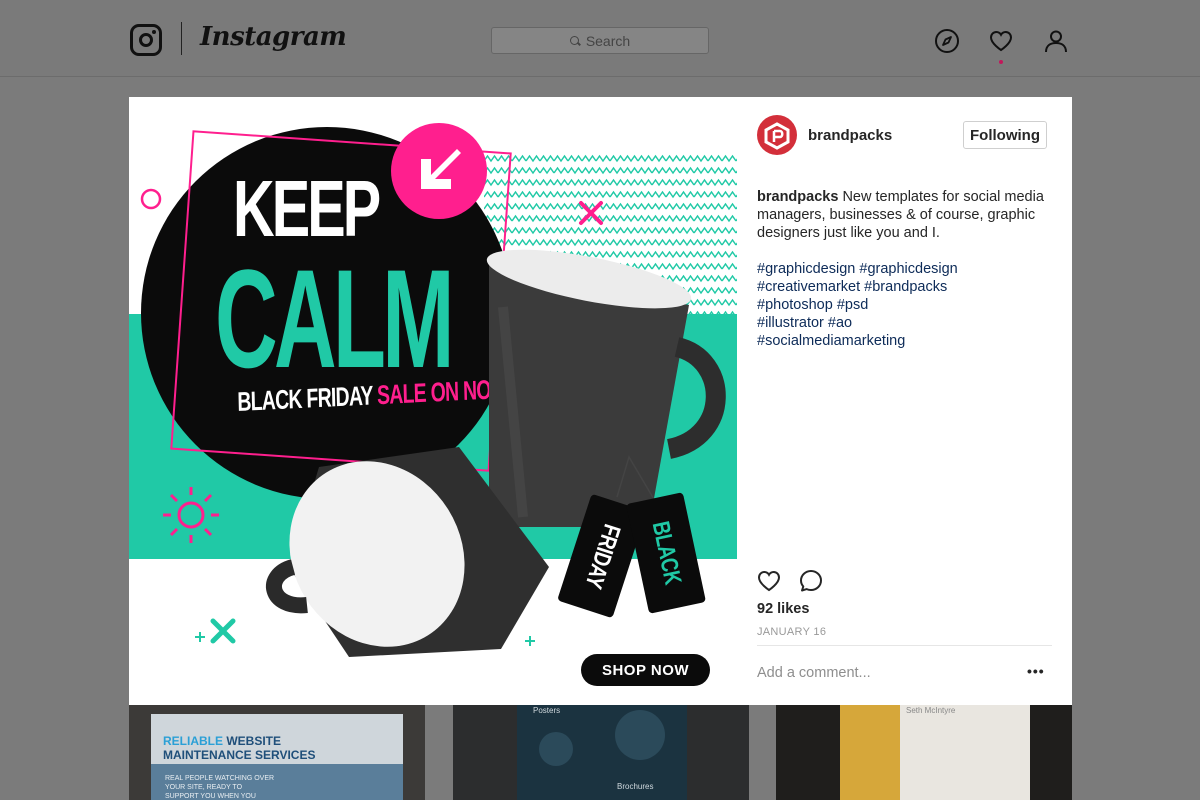 This screenshot has width=1200, height=800. I want to click on thumbnail-label-posters: Posters, so click(547, 710).